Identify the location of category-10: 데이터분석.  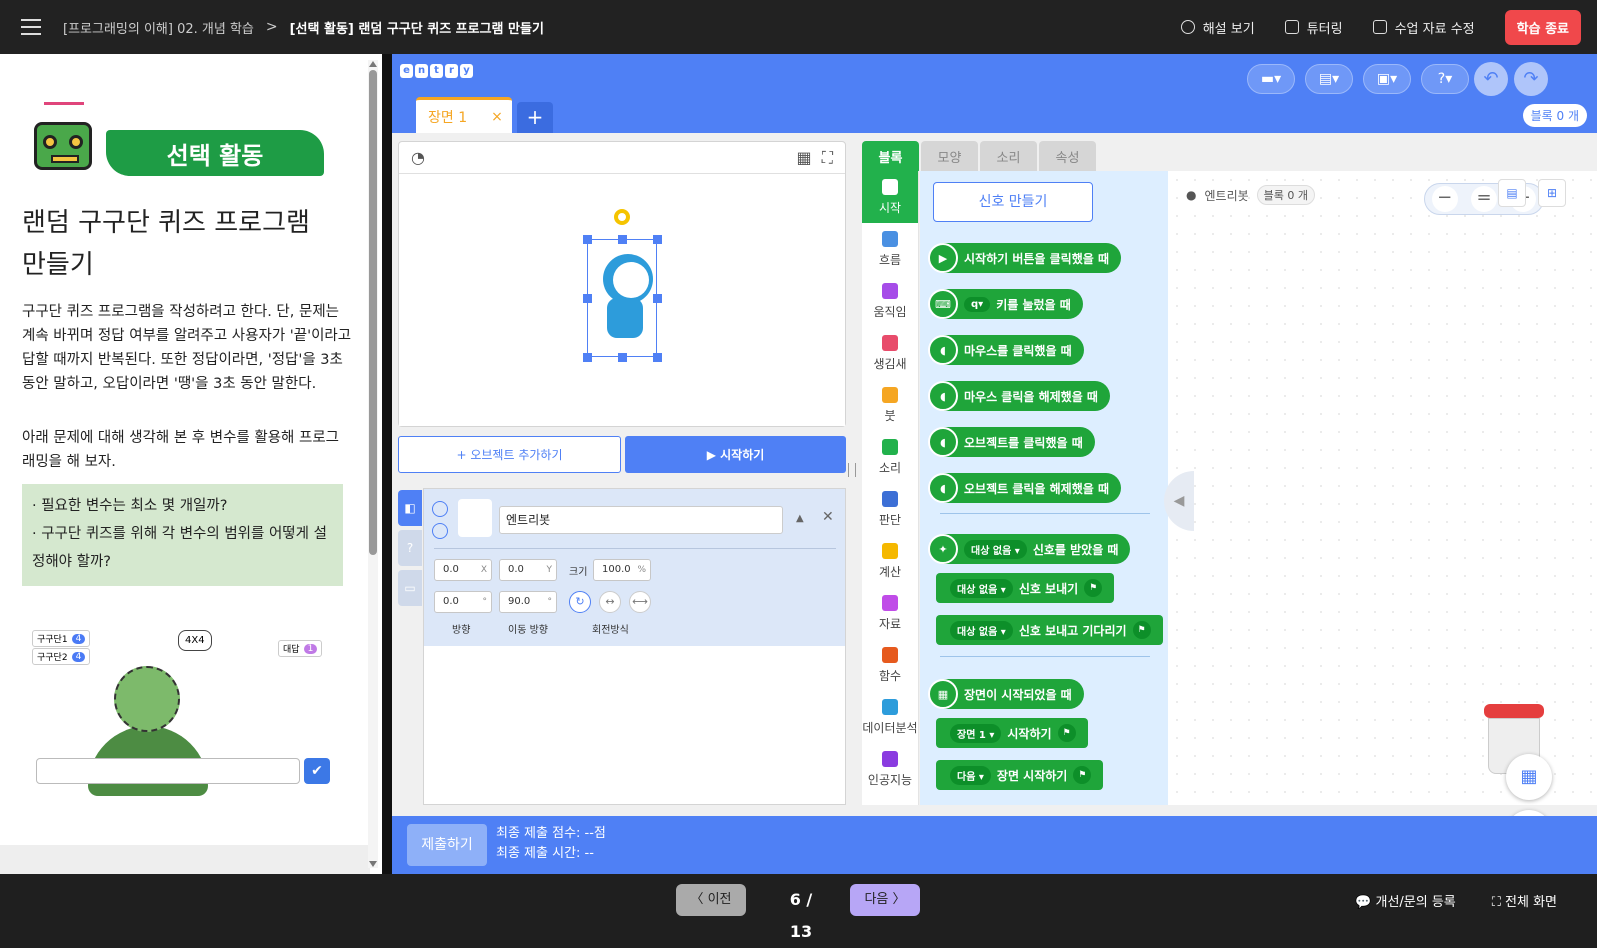
(890, 717).